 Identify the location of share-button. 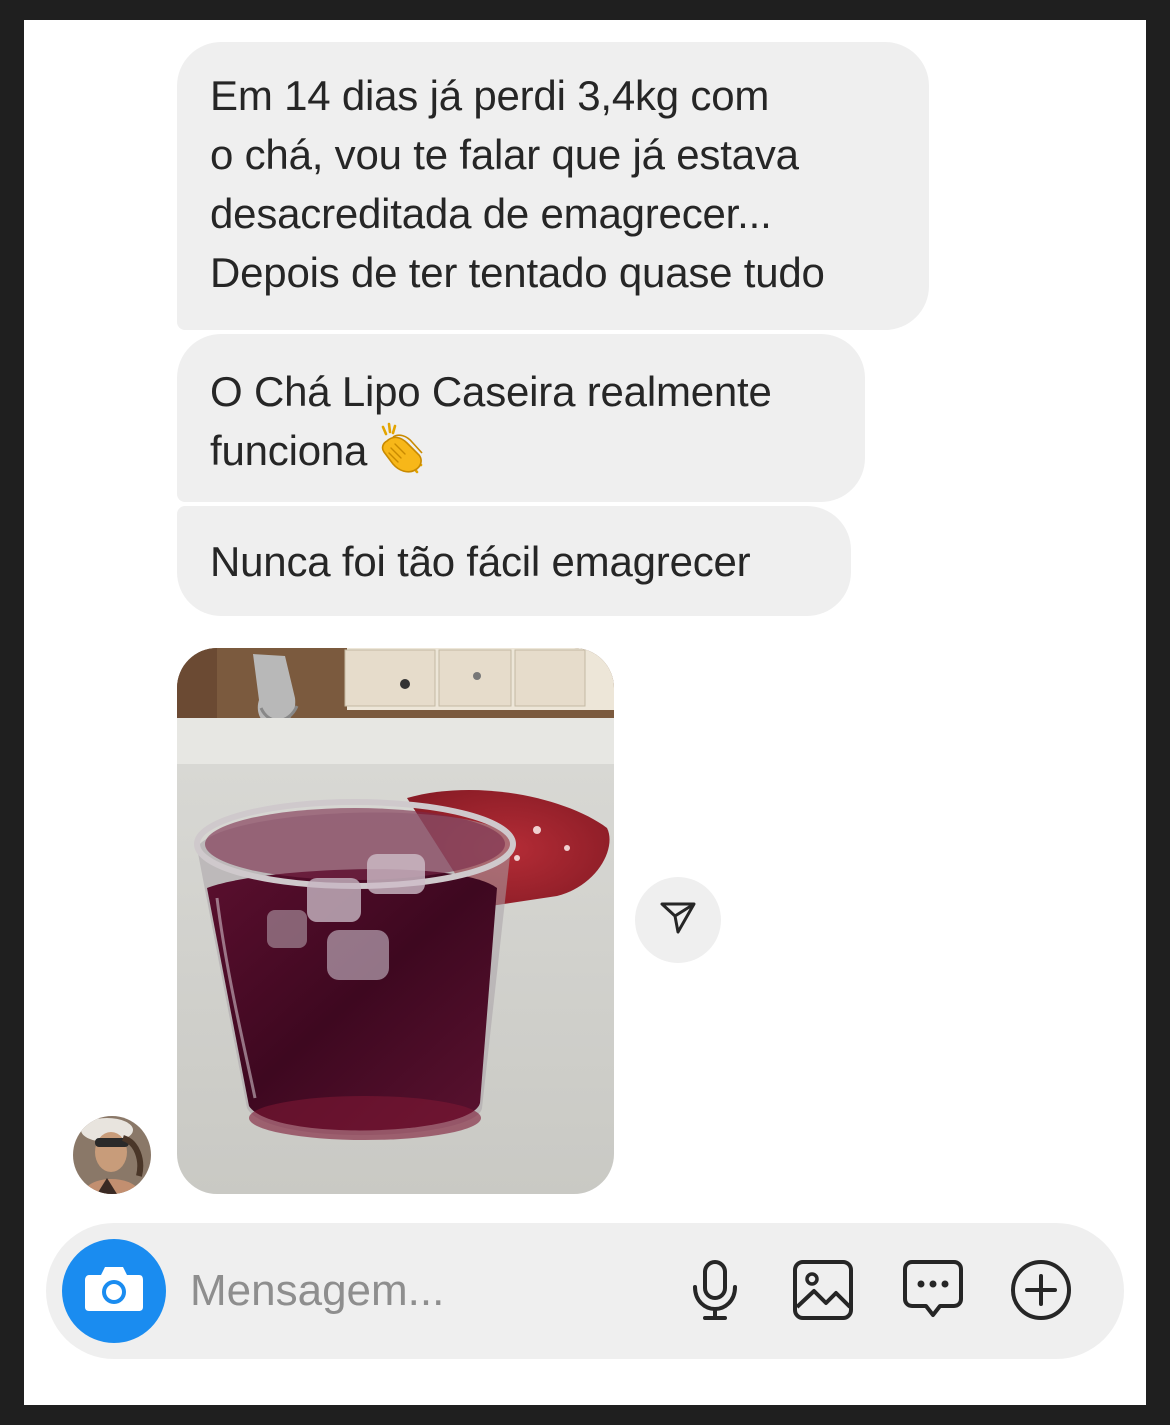
(678, 920).